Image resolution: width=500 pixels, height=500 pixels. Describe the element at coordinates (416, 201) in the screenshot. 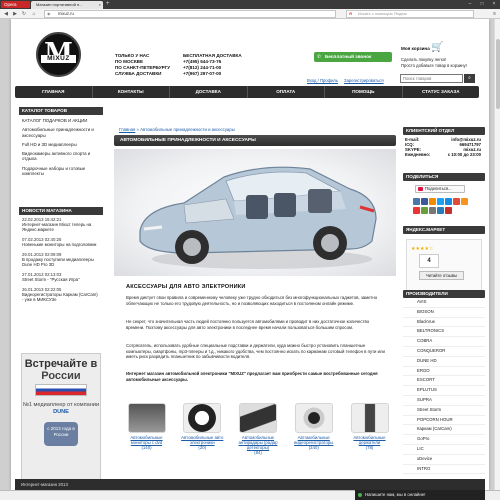

I see `vk-icon` at that location.